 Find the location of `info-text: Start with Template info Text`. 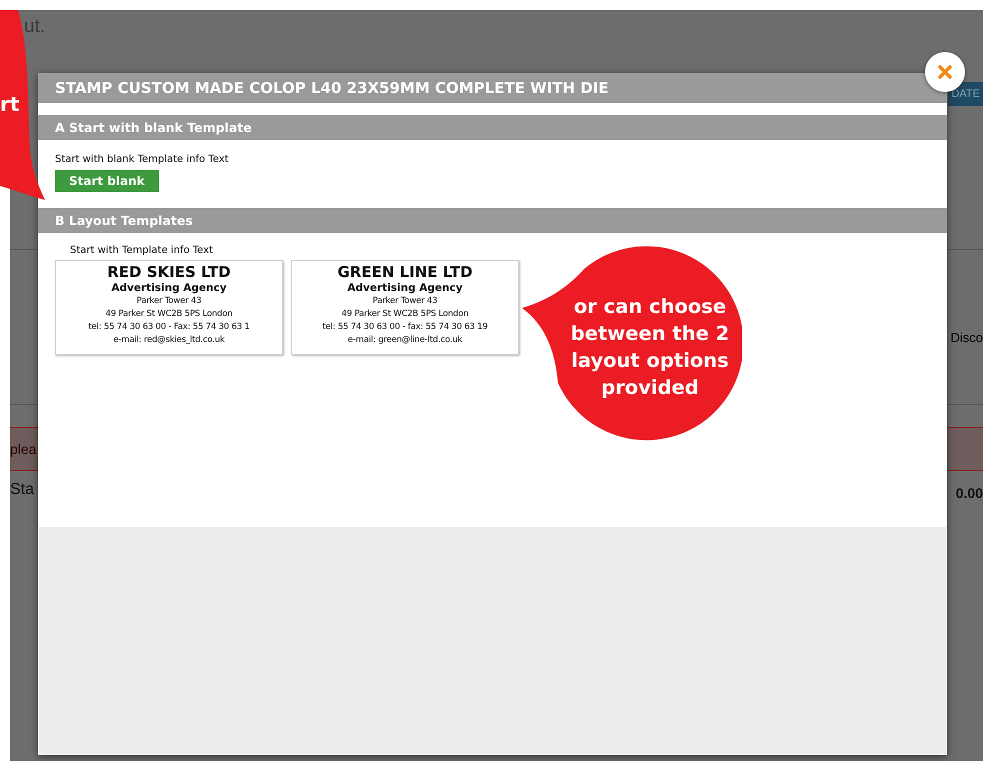

info-text: Start with Template info Text is located at coordinates (141, 250).